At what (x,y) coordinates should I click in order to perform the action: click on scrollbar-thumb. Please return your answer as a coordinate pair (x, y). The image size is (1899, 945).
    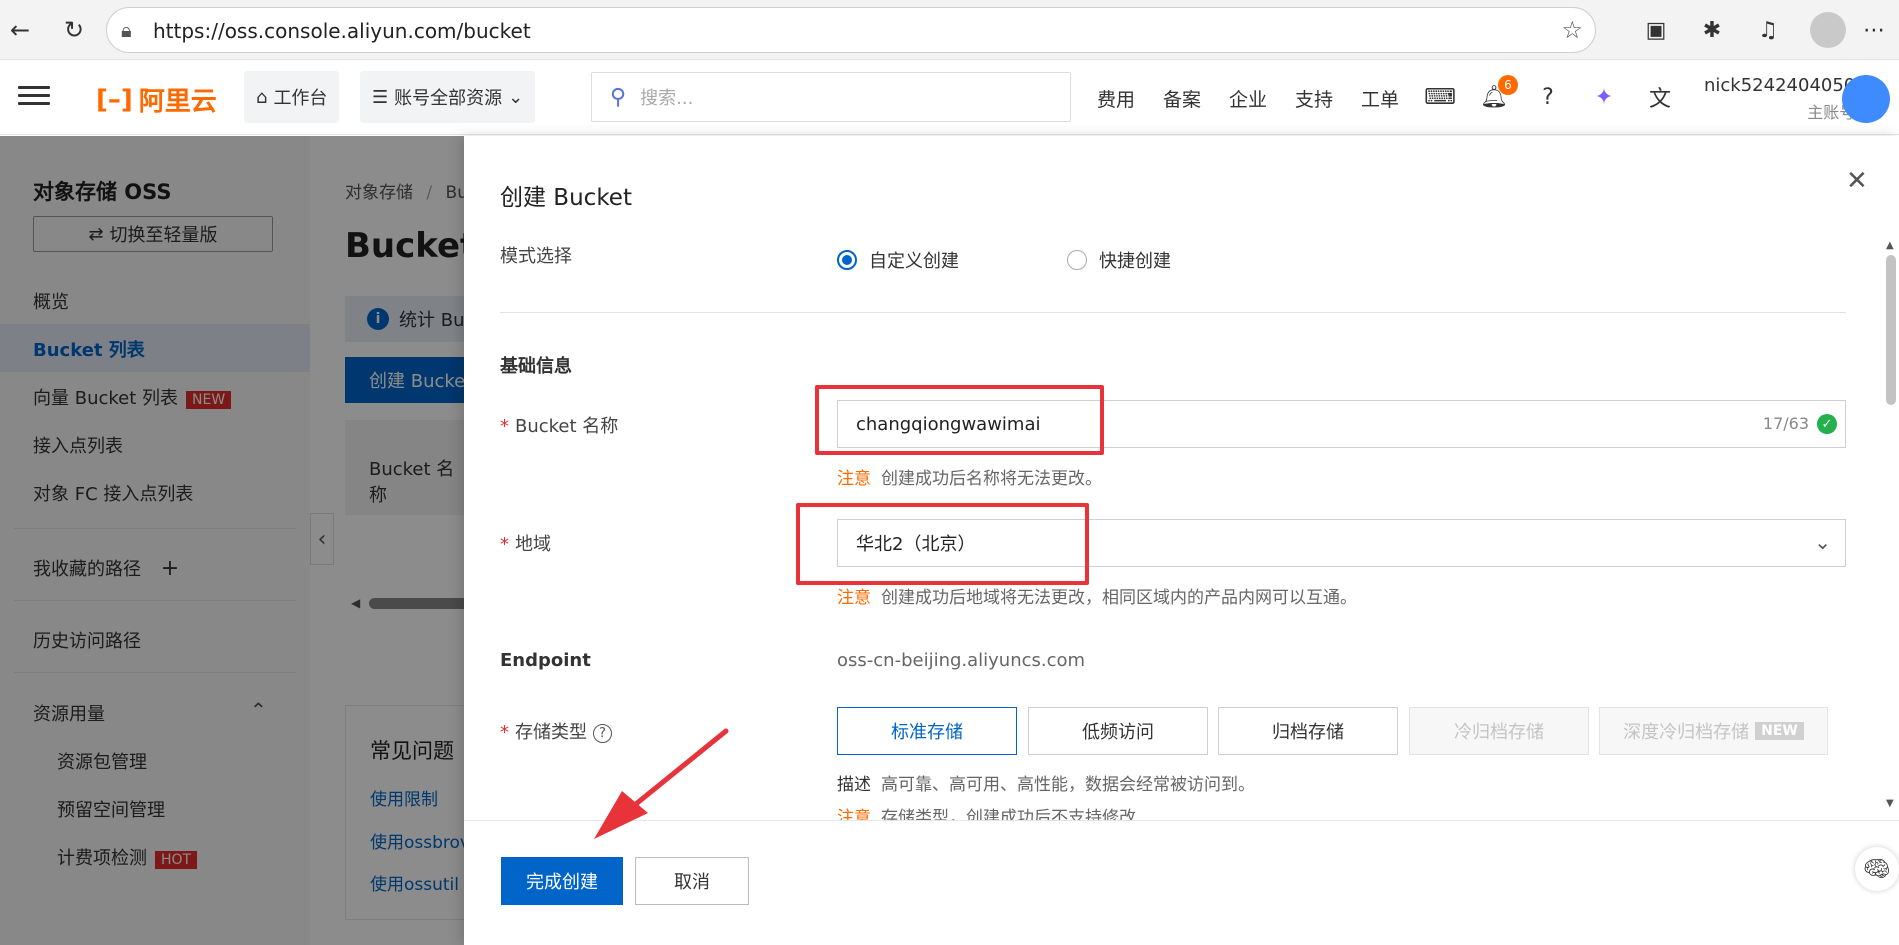
    Looking at the image, I should click on (1891, 330).